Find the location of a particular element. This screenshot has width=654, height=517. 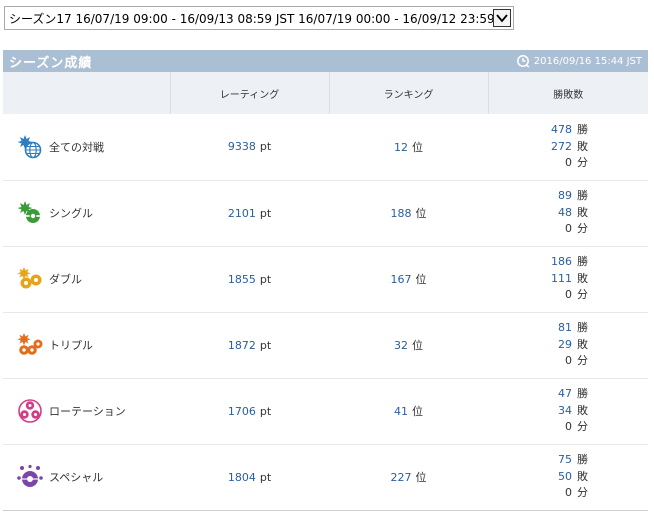

losses-value: 48 is located at coordinates (565, 212).